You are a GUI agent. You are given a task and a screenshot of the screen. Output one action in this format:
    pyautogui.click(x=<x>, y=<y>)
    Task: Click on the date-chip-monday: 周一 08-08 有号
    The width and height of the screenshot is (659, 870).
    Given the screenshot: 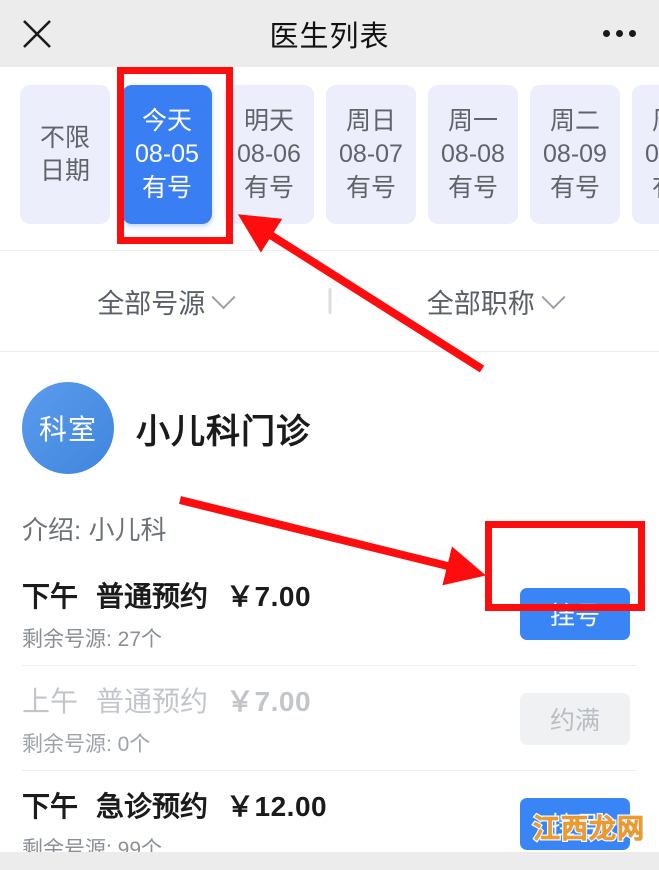 What is the action you would take?
    pyautogui.click(x=473, y=154)
    